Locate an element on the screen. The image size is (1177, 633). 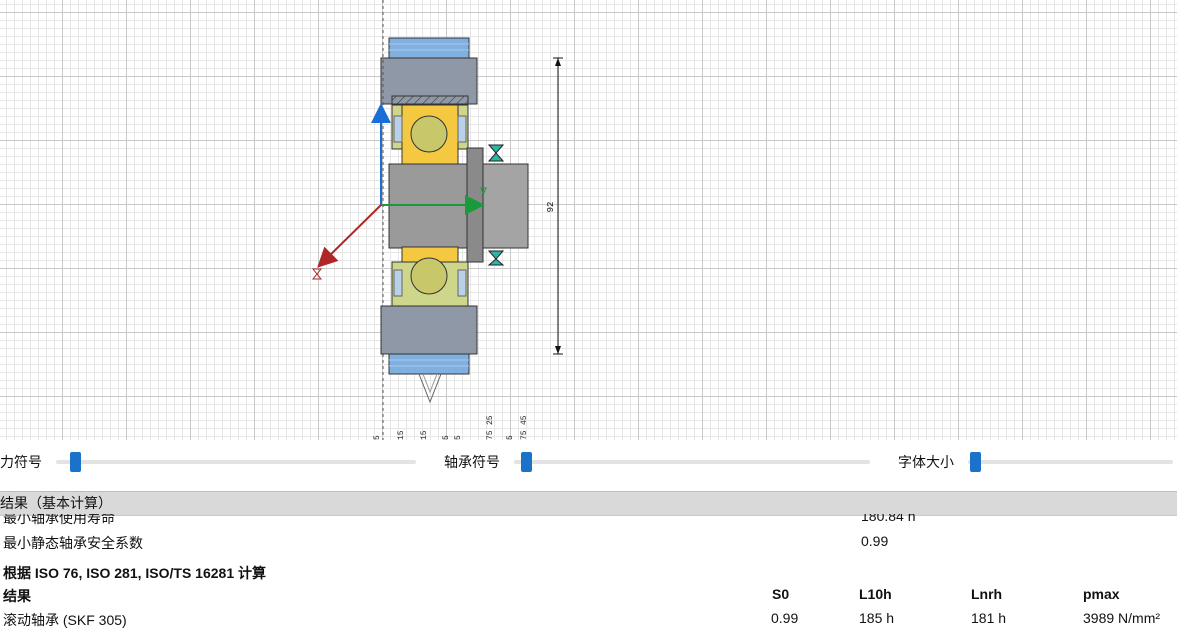
bearing-symbol-slider-thumb is located at coordinates (526, 462).